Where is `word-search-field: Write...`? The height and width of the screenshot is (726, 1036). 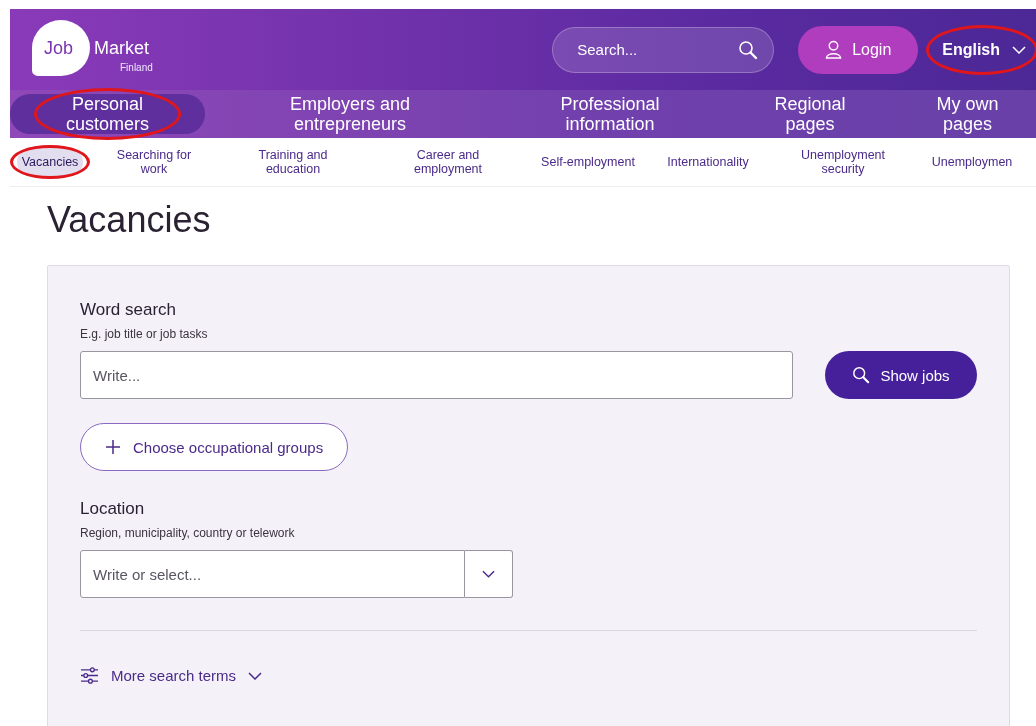 word-search-field: Write... is located at coordinates (436, 375).